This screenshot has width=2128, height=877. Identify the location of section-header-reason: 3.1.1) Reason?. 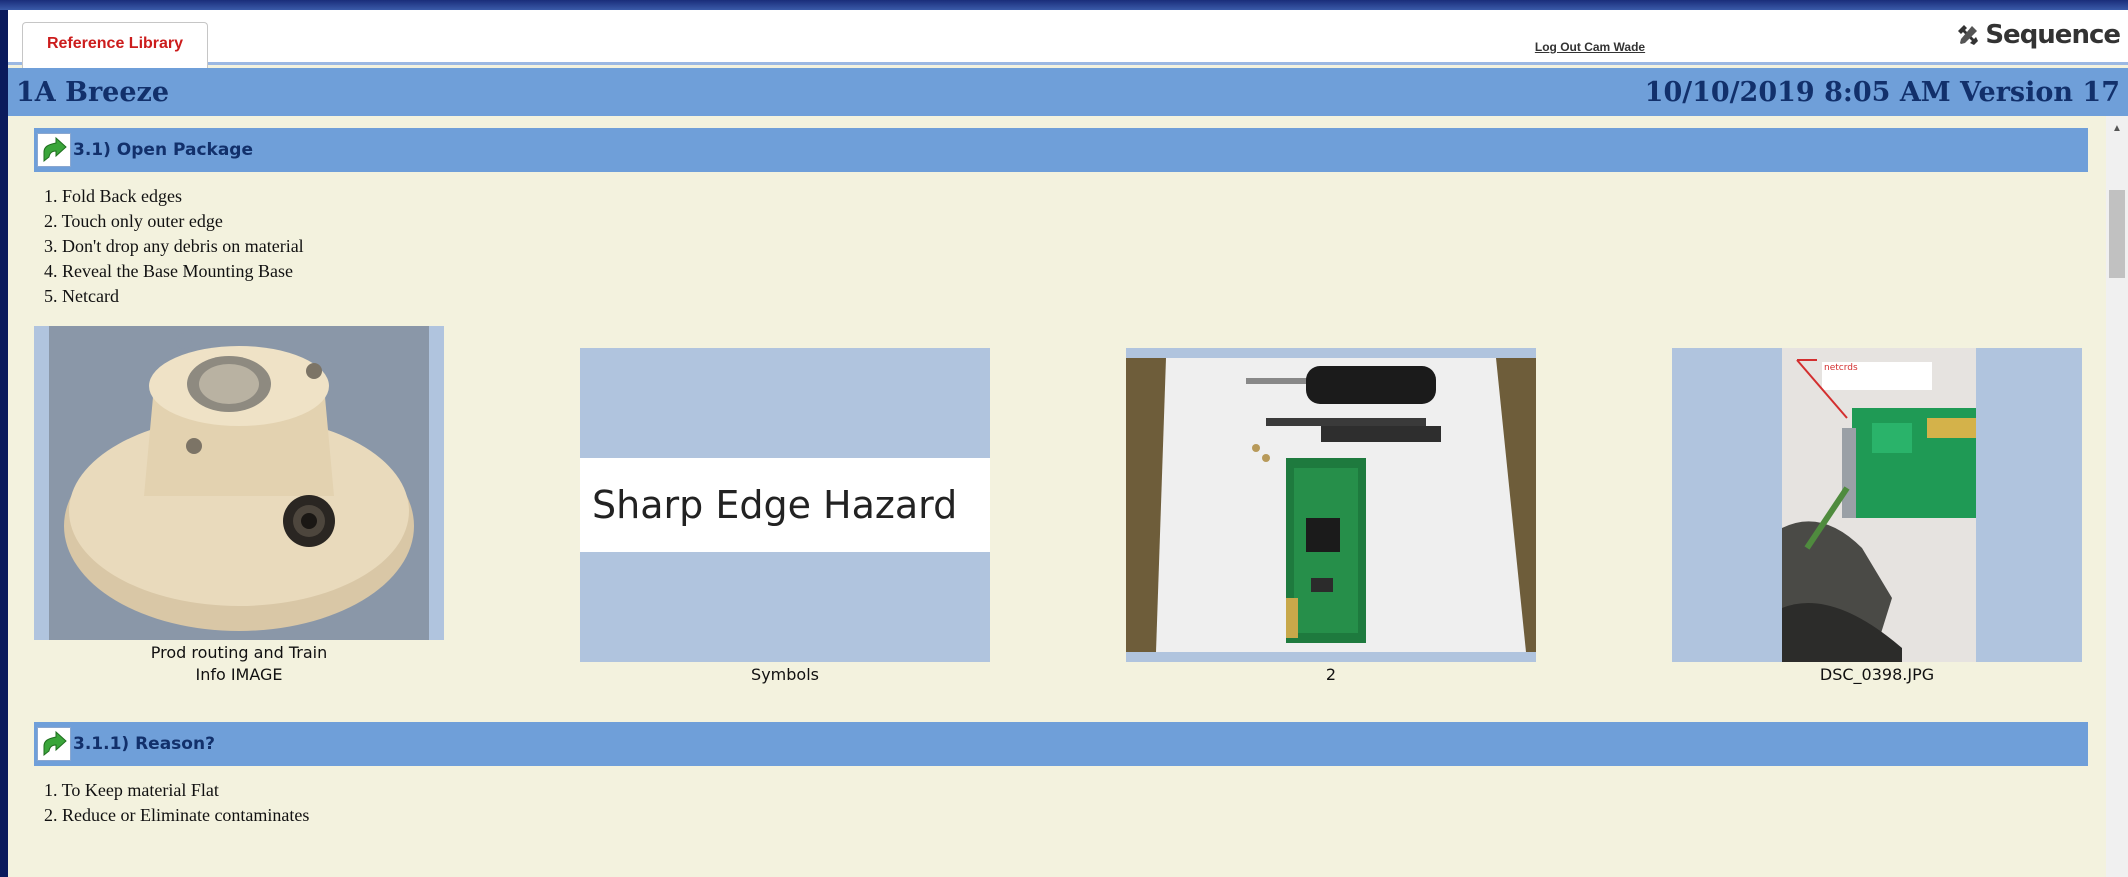
(1061, 744).